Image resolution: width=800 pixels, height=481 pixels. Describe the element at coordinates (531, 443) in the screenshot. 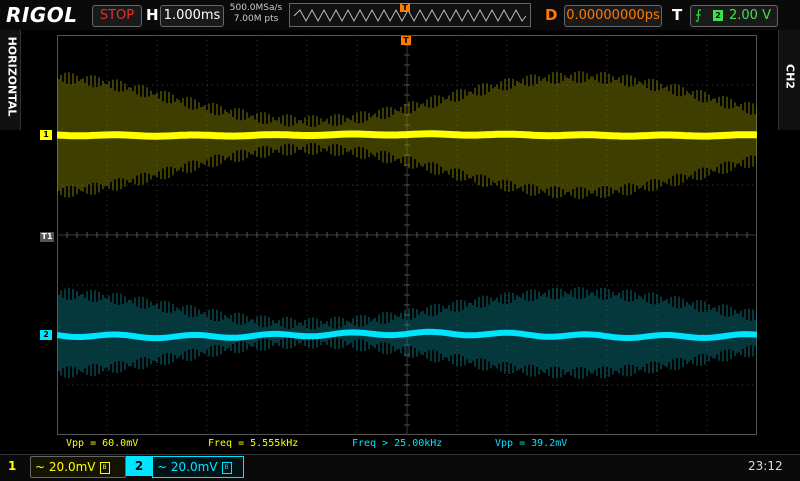

I see `measurement-ch2-vpp: Vpp = 39.2mV` at that location.